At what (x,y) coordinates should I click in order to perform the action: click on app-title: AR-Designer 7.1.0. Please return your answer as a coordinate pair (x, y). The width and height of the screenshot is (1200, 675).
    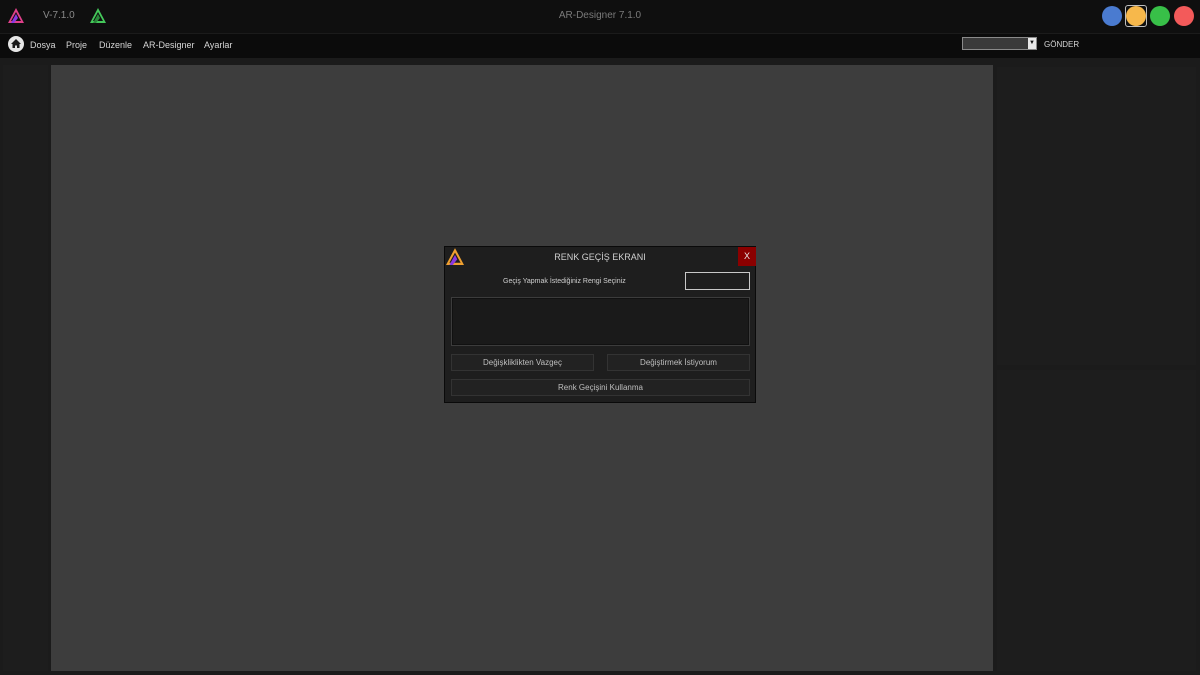
    Looking at the image, I should click on (600, 15).